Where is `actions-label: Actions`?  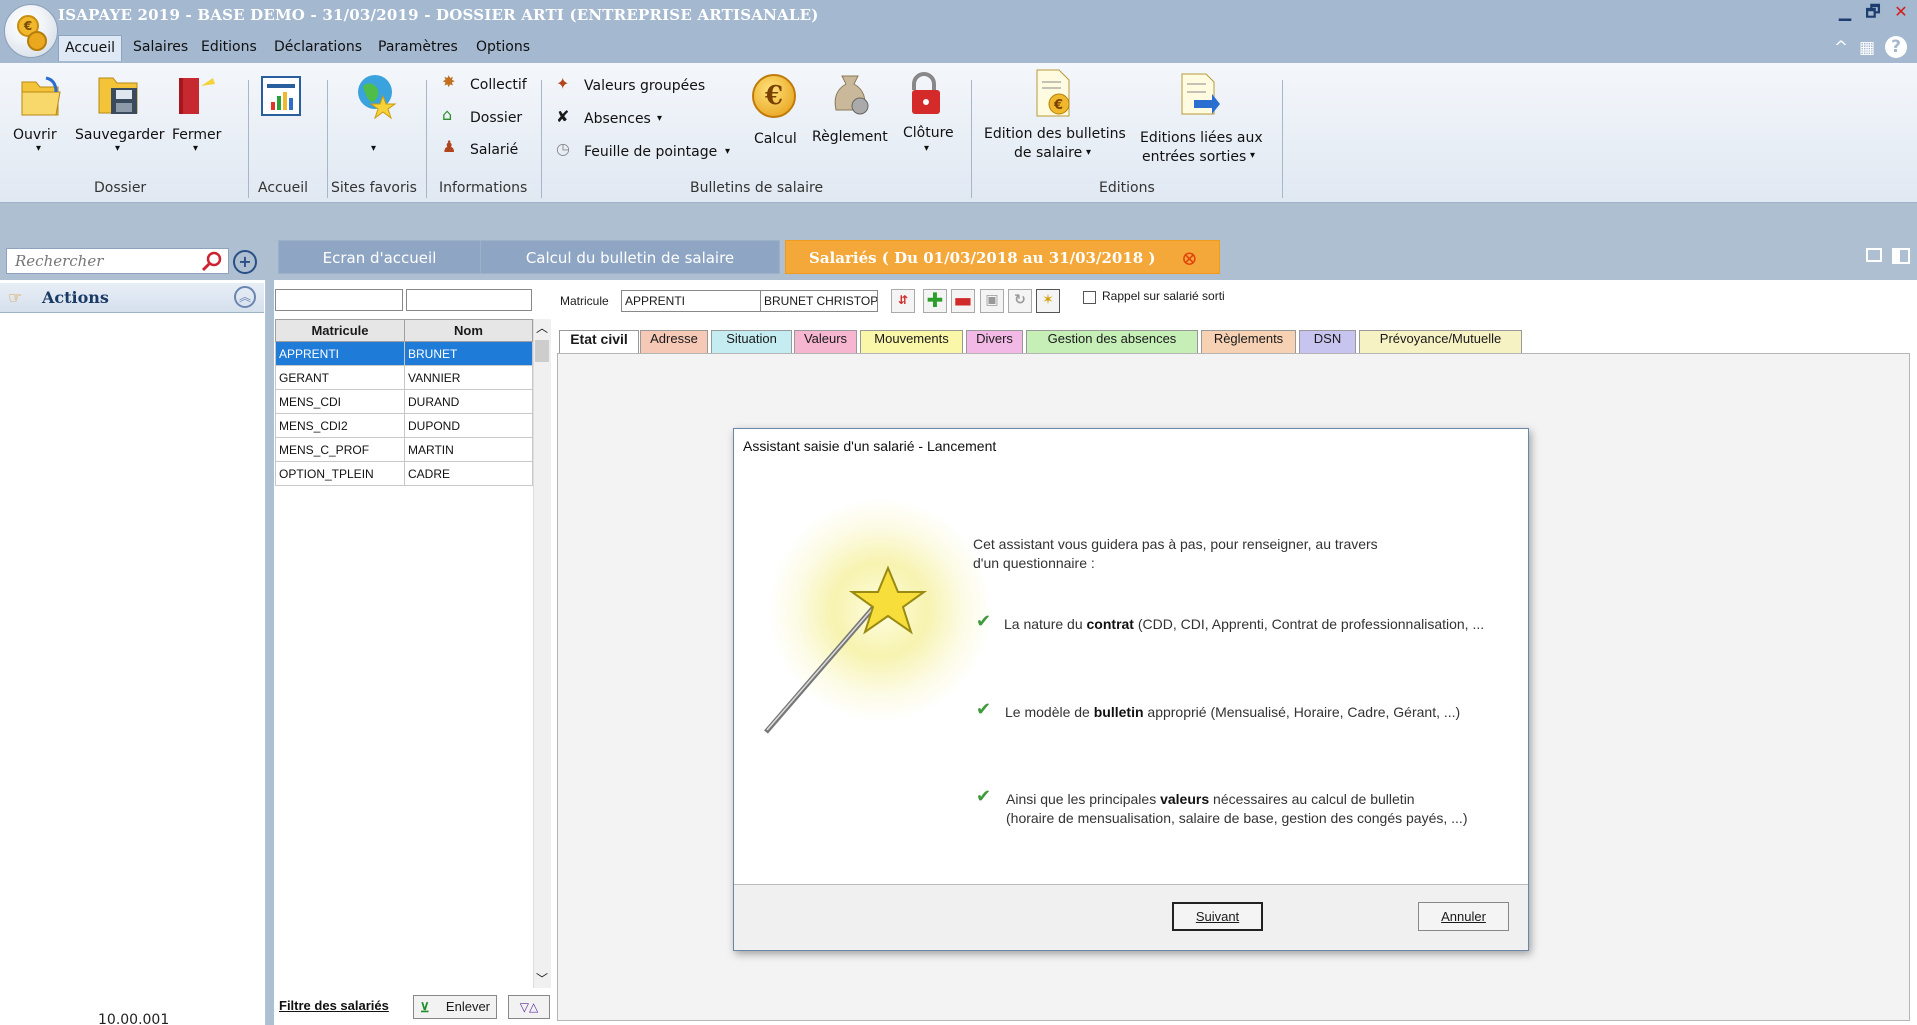 actions-label: Actions is located at coordinates (75, 297).